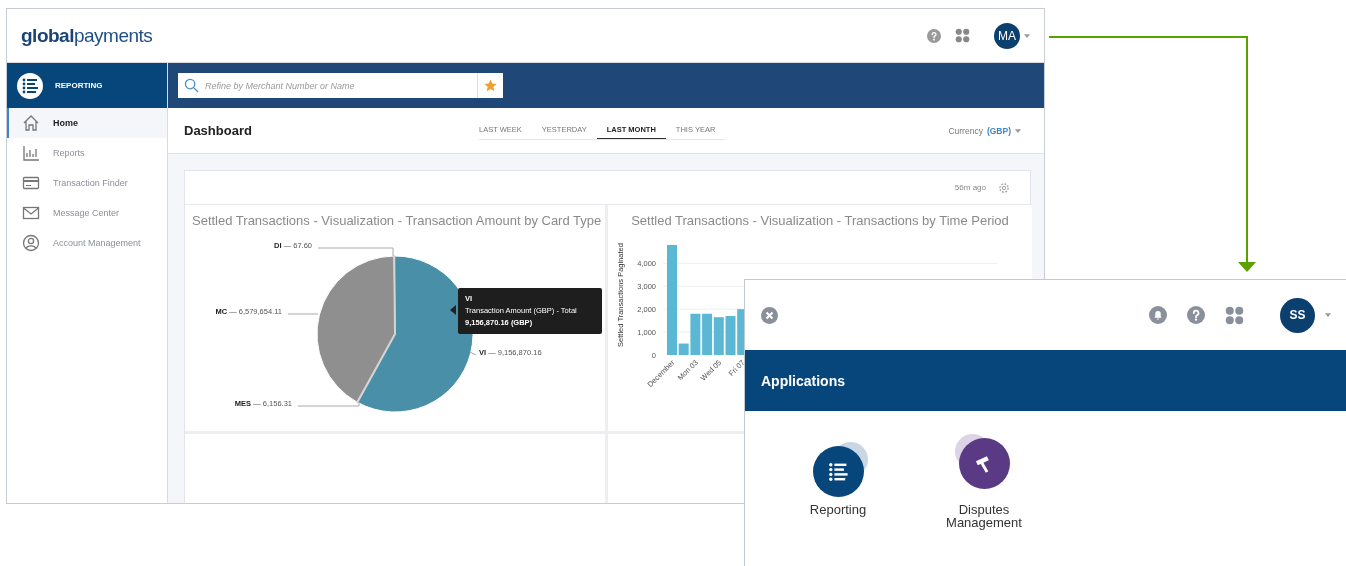 Image resolution: width=1346 pixels, height=566 pixels. Describe the element at coordinates (1158, 315) in the screenshot. I see `bell-icon` at that location.